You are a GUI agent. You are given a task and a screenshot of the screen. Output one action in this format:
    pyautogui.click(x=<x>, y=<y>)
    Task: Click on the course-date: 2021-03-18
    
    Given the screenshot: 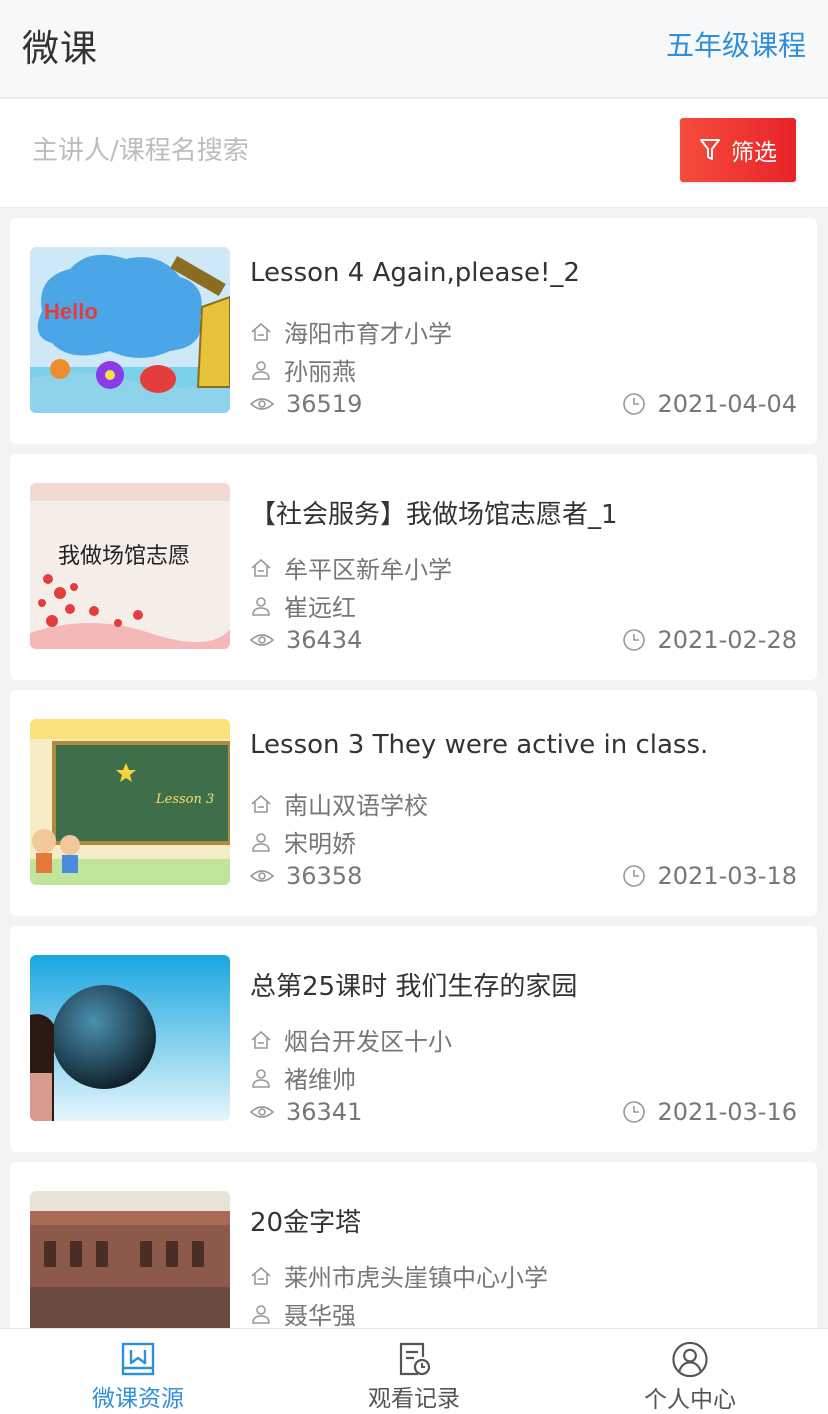 What is the action you would take?
    pyautogui.click(x=709, y=876)
    